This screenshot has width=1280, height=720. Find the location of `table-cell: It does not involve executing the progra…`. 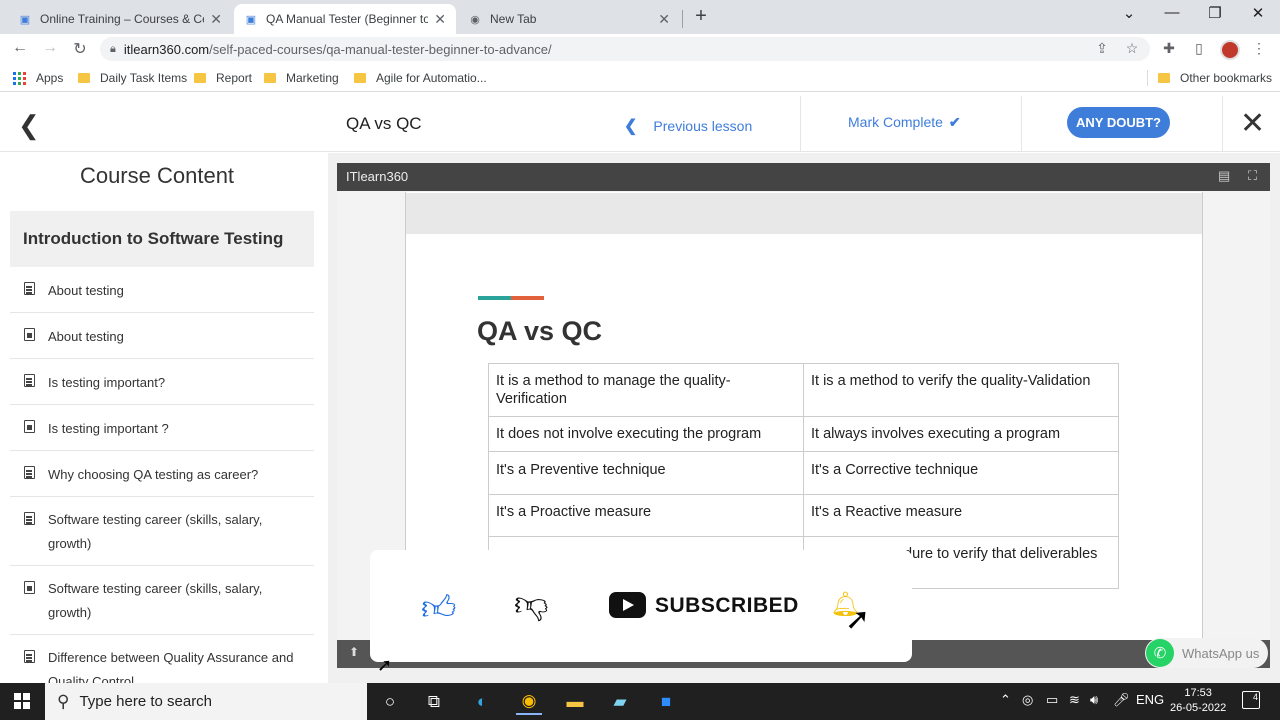

table-cell: It does not involve executing the progra… is located at coordinates (646, 434).